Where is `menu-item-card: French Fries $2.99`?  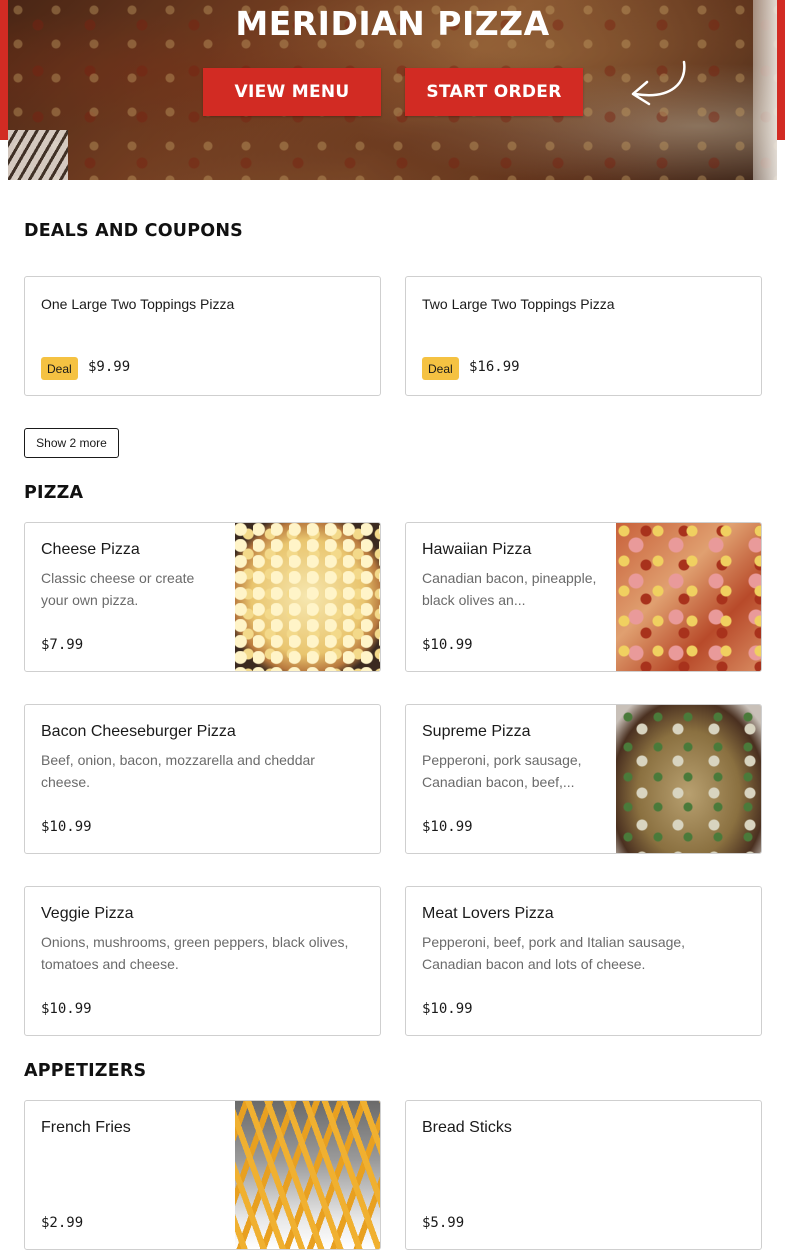
menu-item-card: French Fries $2.99 is located at coordinates (202, 1175).